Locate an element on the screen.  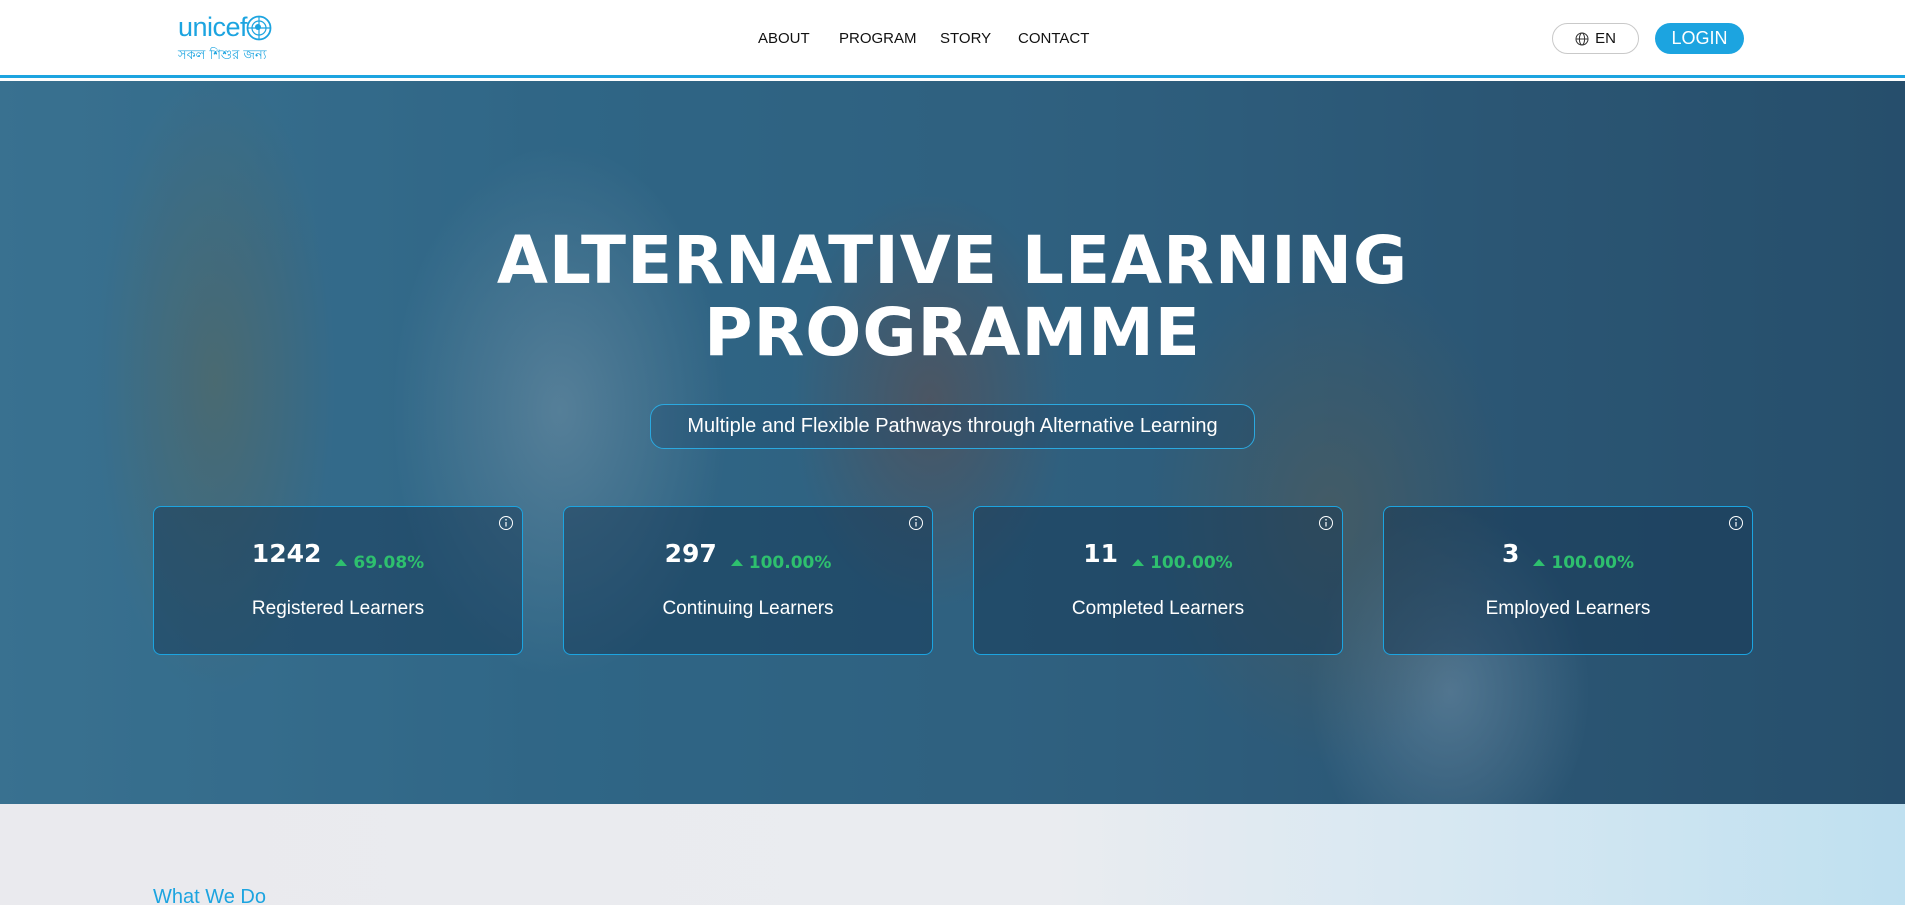
stat-card-employed: 3 100.00% Employed Learners is located at coordinates (1568, 580).